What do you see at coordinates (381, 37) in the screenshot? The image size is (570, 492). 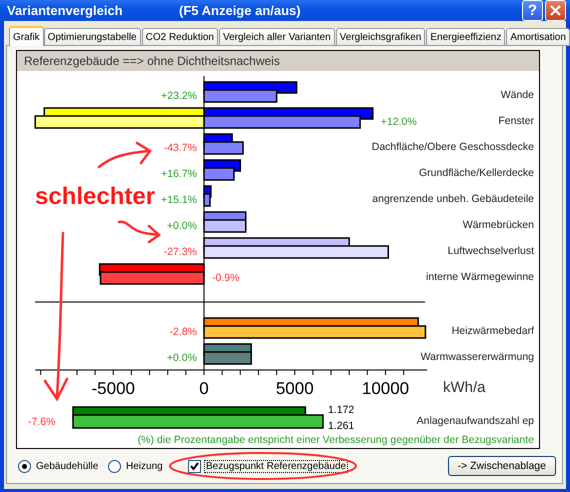 I see `tab: Vergleichsgrafiken` at bounding box center [381, 37].